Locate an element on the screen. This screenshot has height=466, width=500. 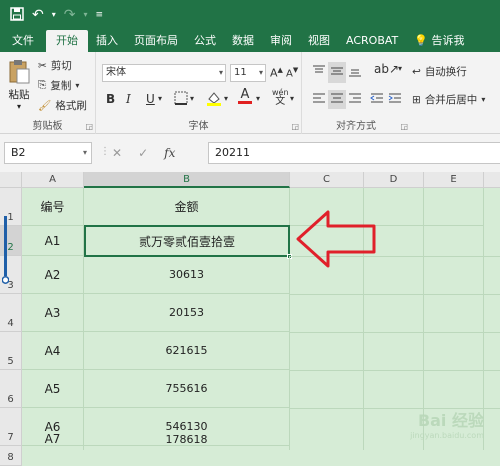
align-center-icon is located at coordinates (337, 99).